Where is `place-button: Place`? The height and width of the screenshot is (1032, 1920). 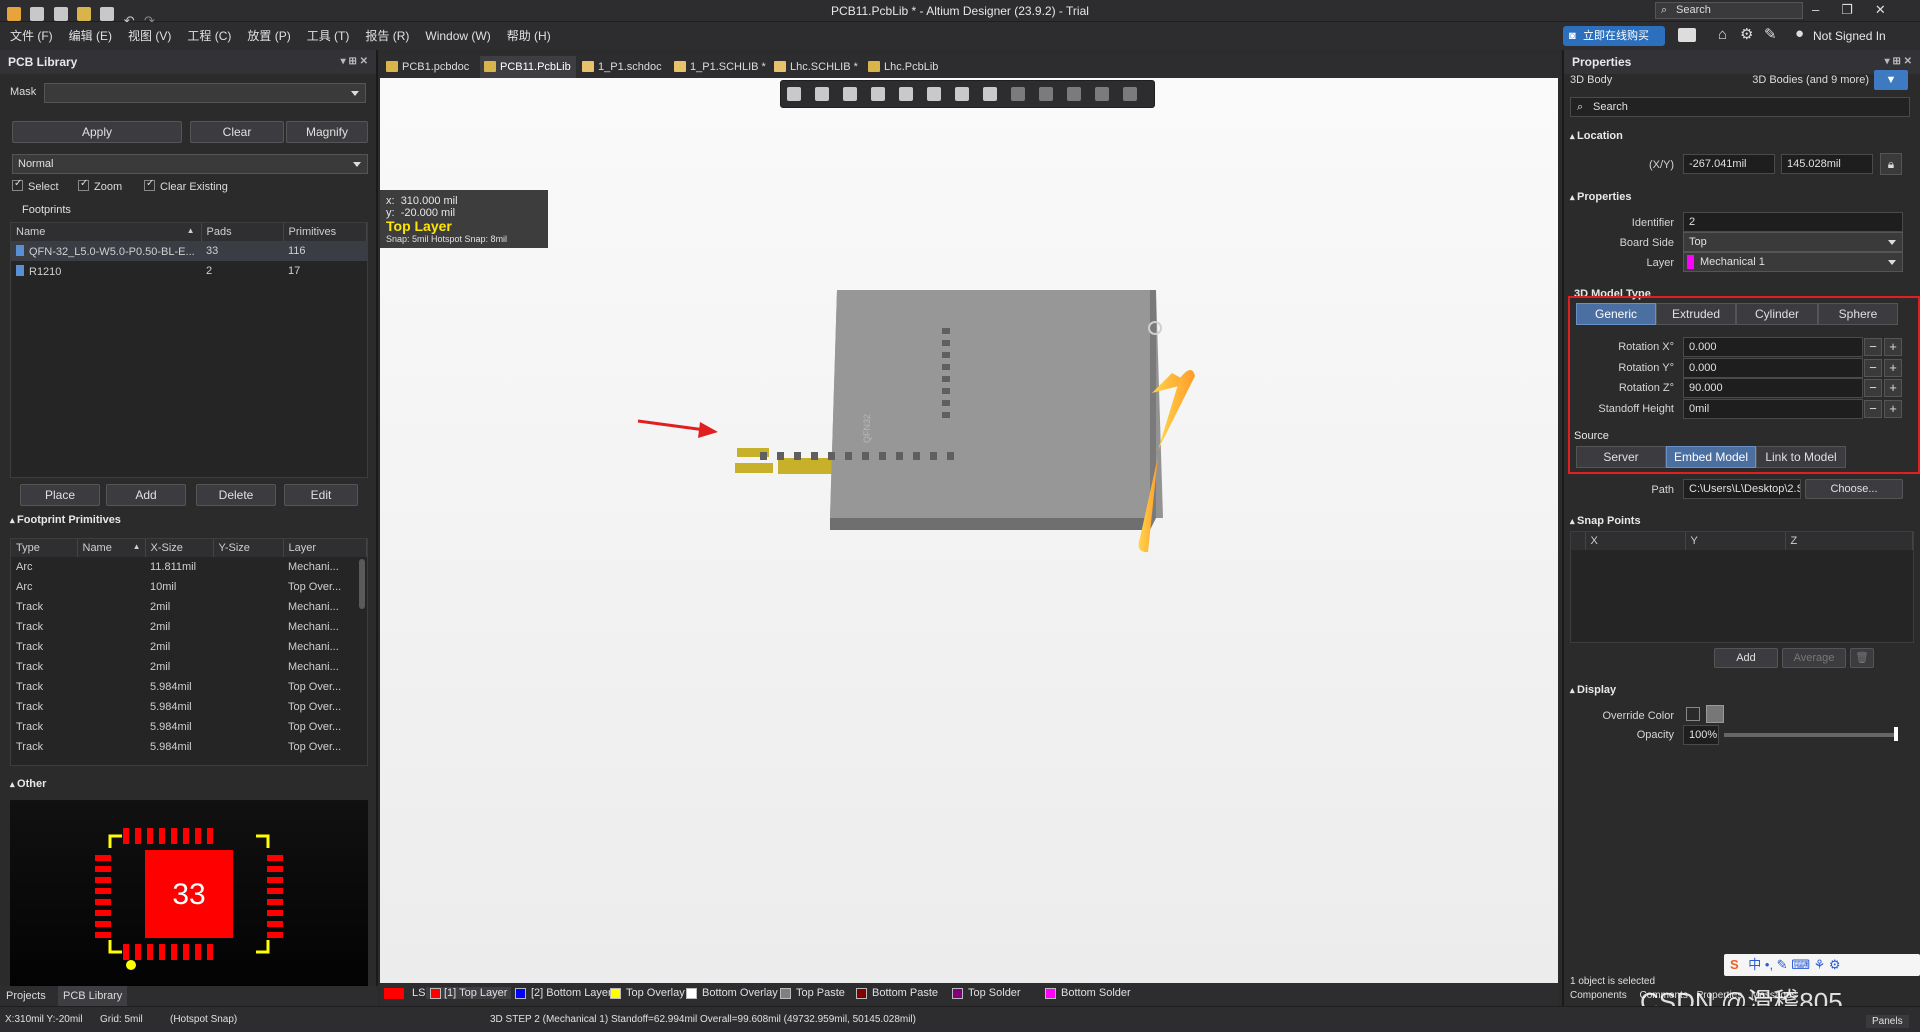
place-button: Place is located at coordinates (60, 495).